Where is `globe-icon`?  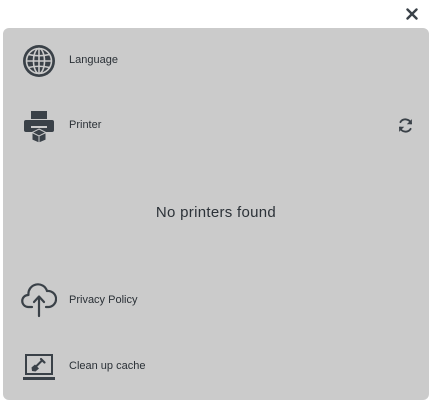
globe-icon is located at coordinates (39, 61).